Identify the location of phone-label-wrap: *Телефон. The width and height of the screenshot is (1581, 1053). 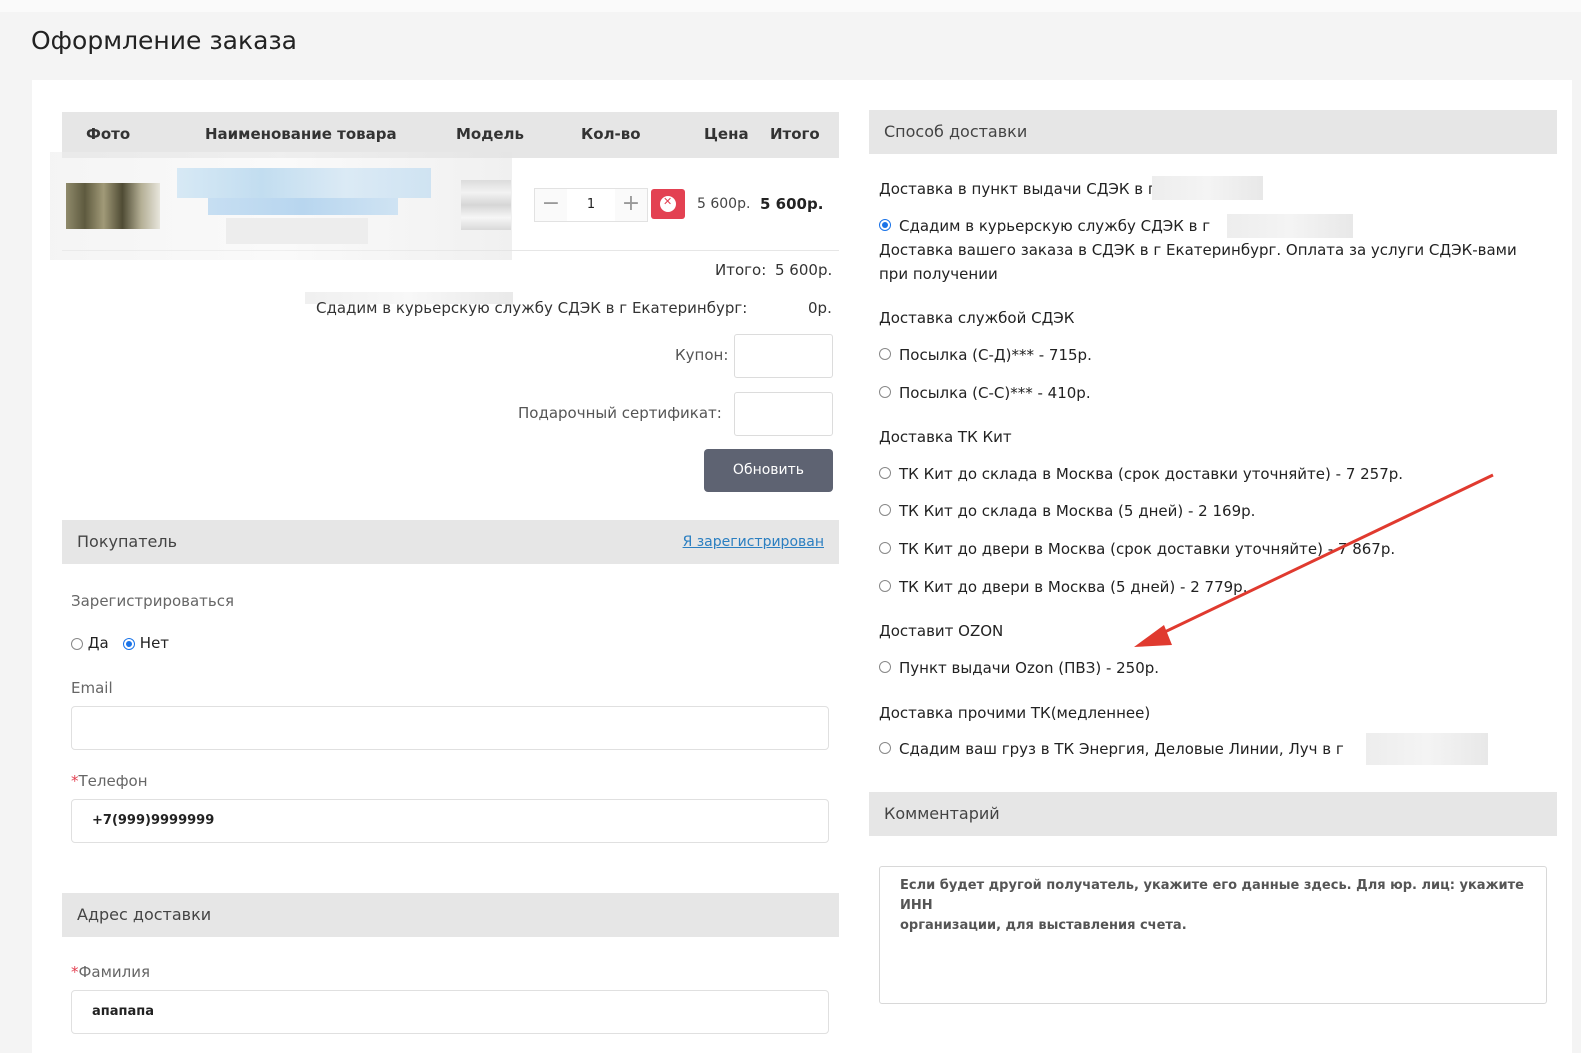
(109, 781).